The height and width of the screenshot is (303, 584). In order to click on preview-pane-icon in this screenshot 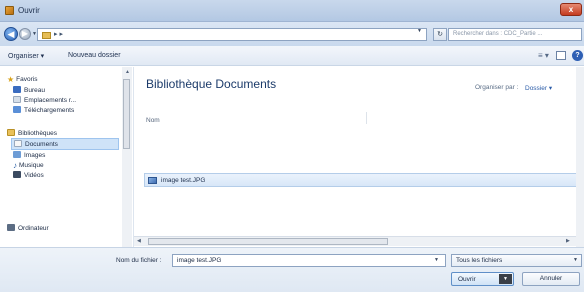, I will do `click(561, 55)`.